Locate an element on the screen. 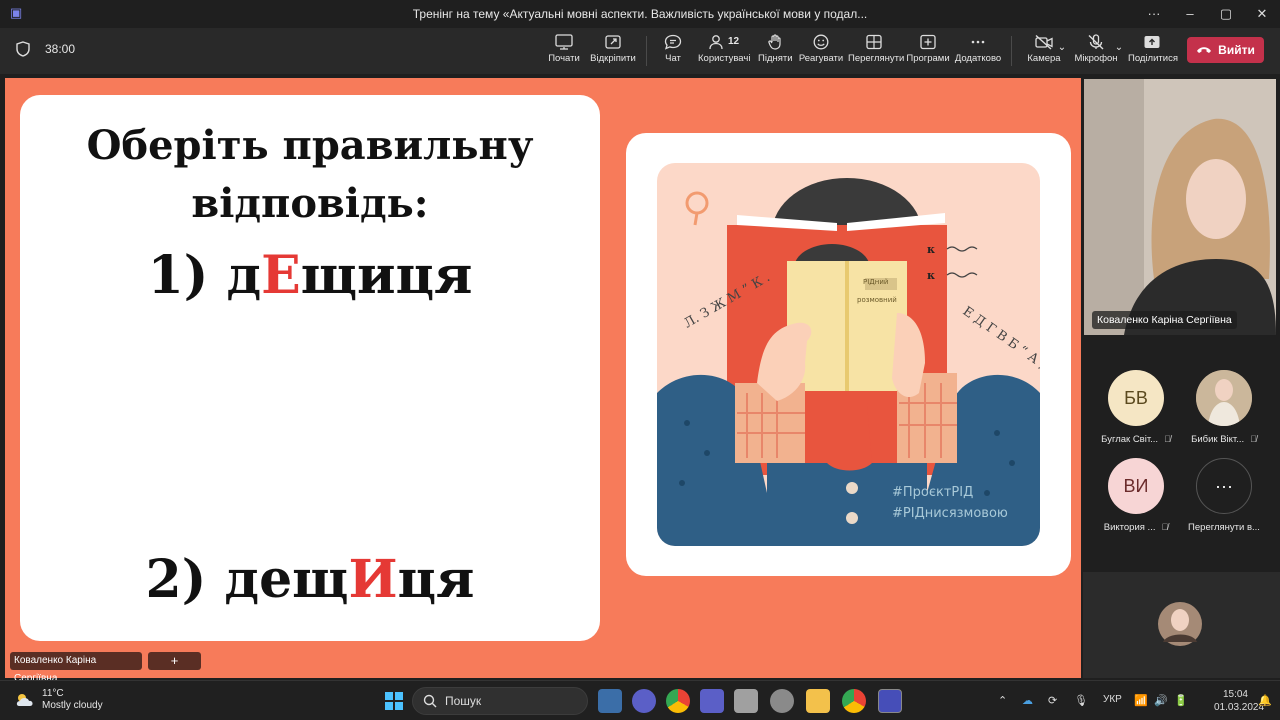 The width and height of the screenshot is (1280, 720). record-label: Почати is located at coordinates (564, 58).